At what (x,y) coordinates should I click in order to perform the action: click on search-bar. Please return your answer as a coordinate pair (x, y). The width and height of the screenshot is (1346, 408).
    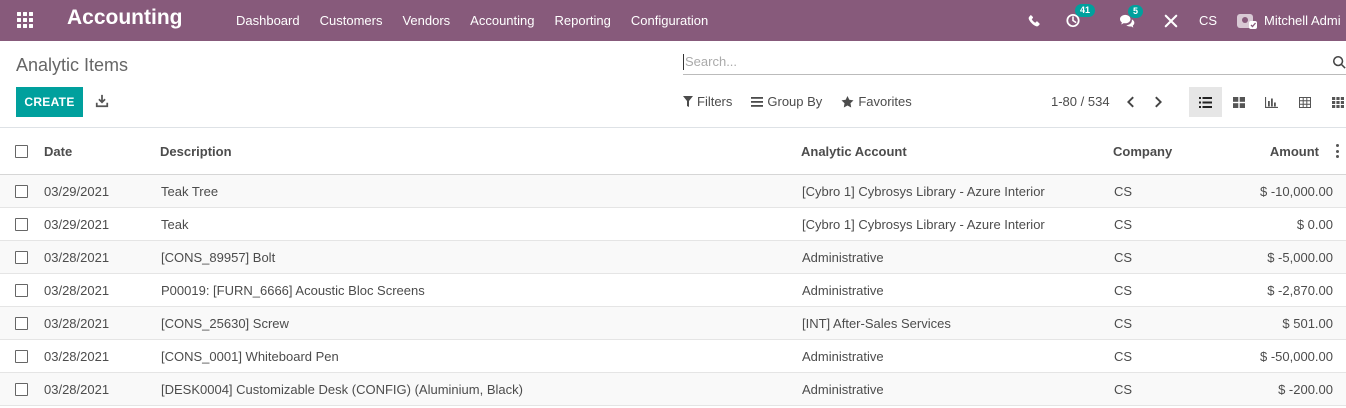
    Looking at the image, I should click on (1014, 63).